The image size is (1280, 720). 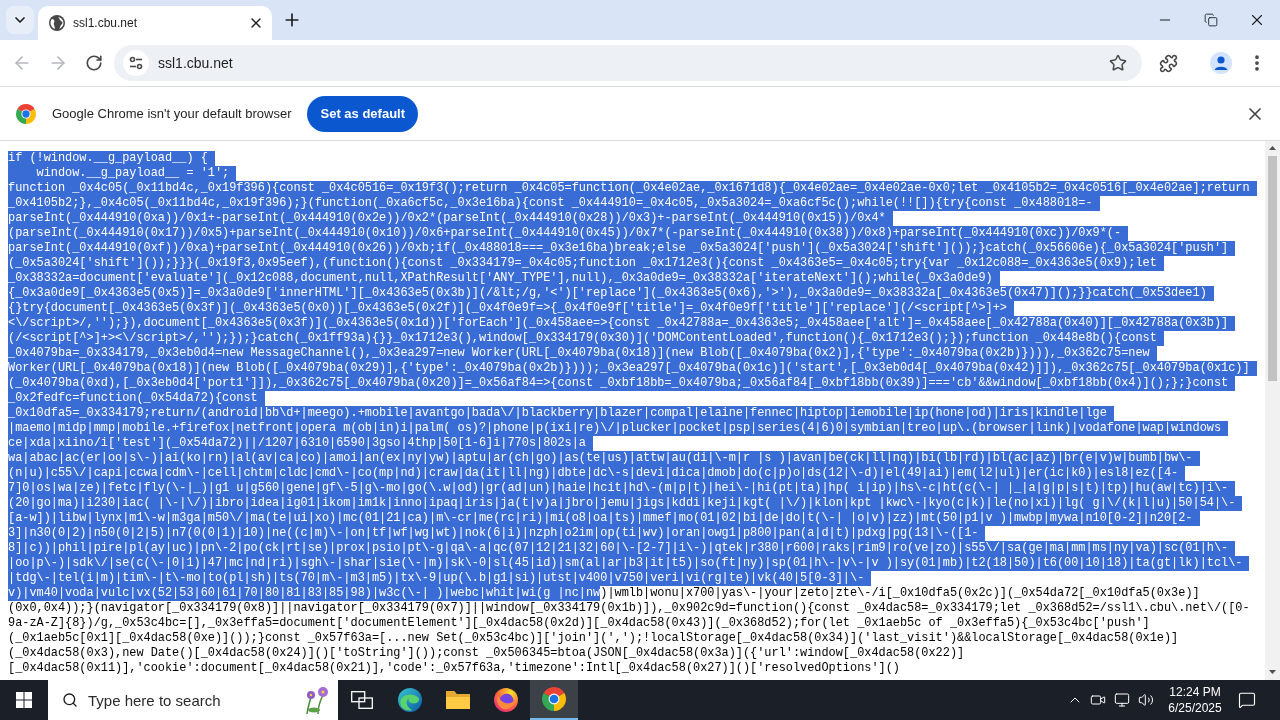 I want to click on infobar-message: Google Chrome isn't your default browser, so click(x=172, y=113).